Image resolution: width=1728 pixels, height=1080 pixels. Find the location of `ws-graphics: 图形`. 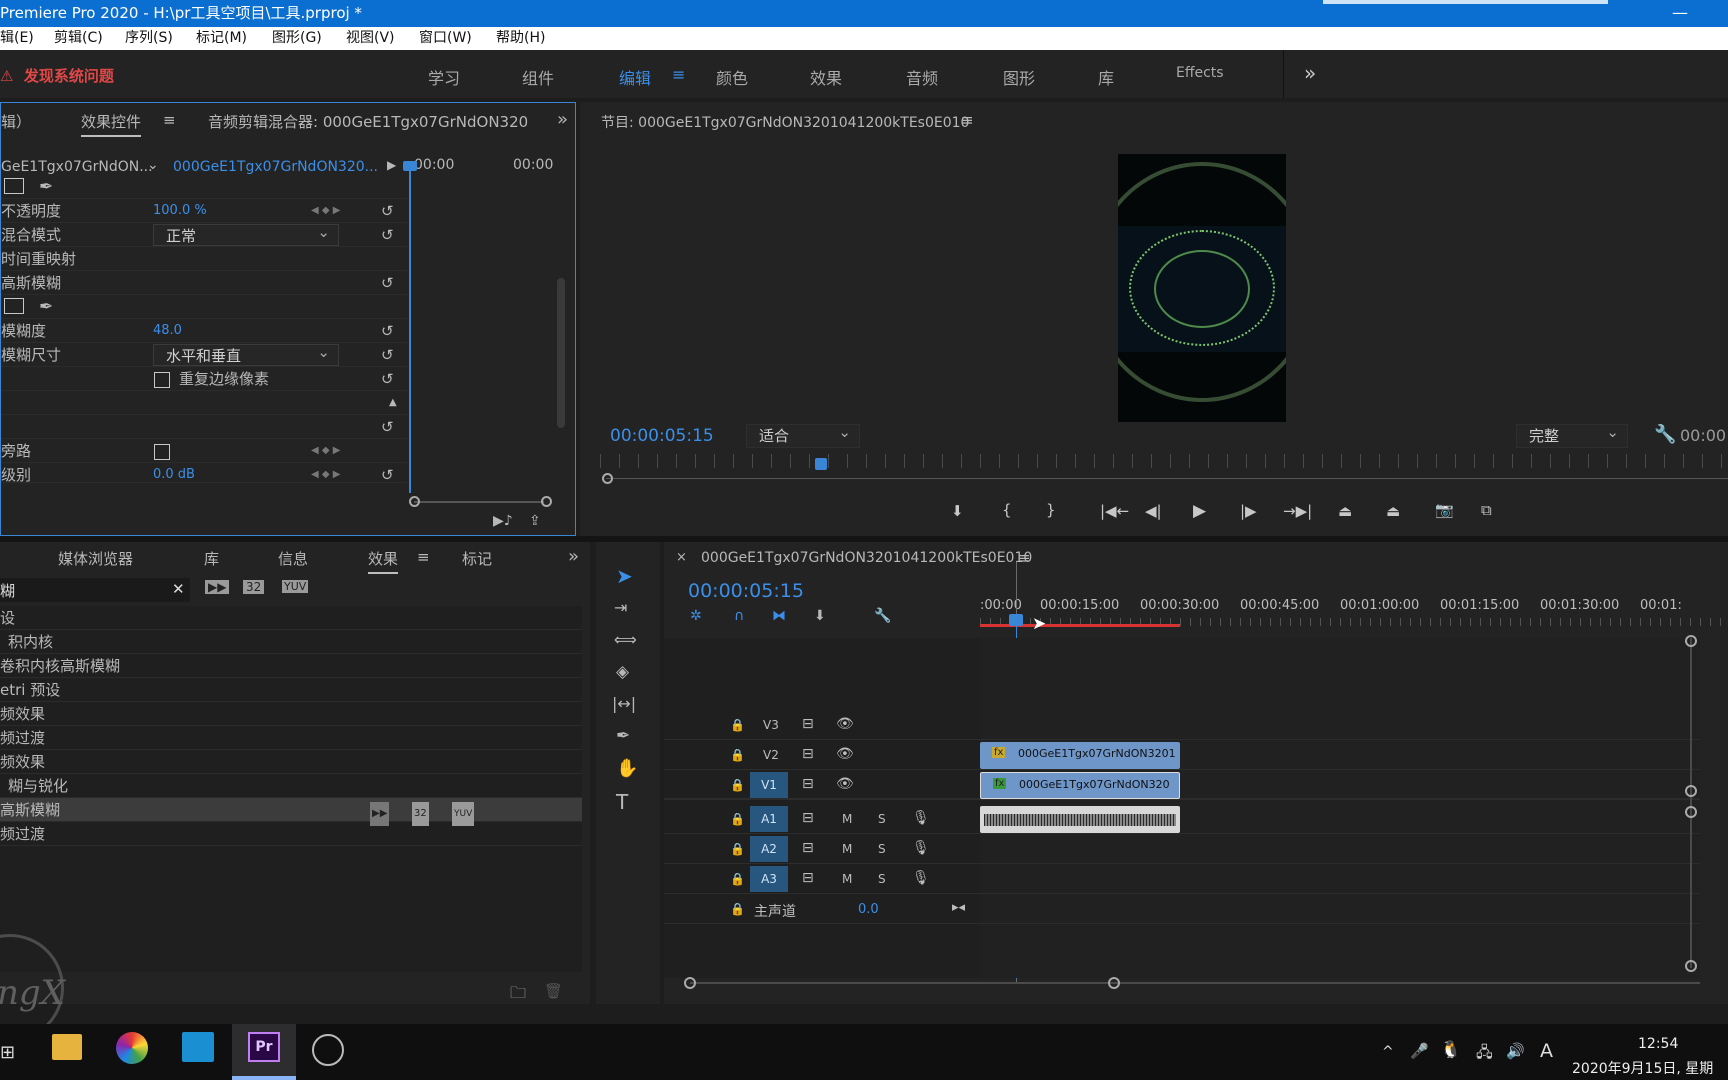

ws-graphics: 图形 is located at coordinates (1019, 77).